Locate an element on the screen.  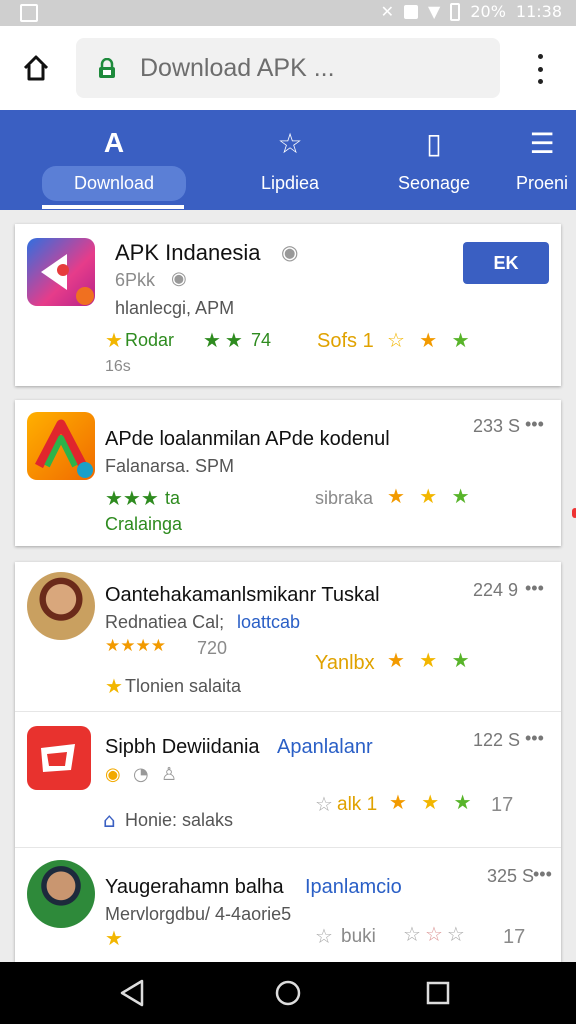
rating-stars: ★★ is located at coordinates (225, 340).